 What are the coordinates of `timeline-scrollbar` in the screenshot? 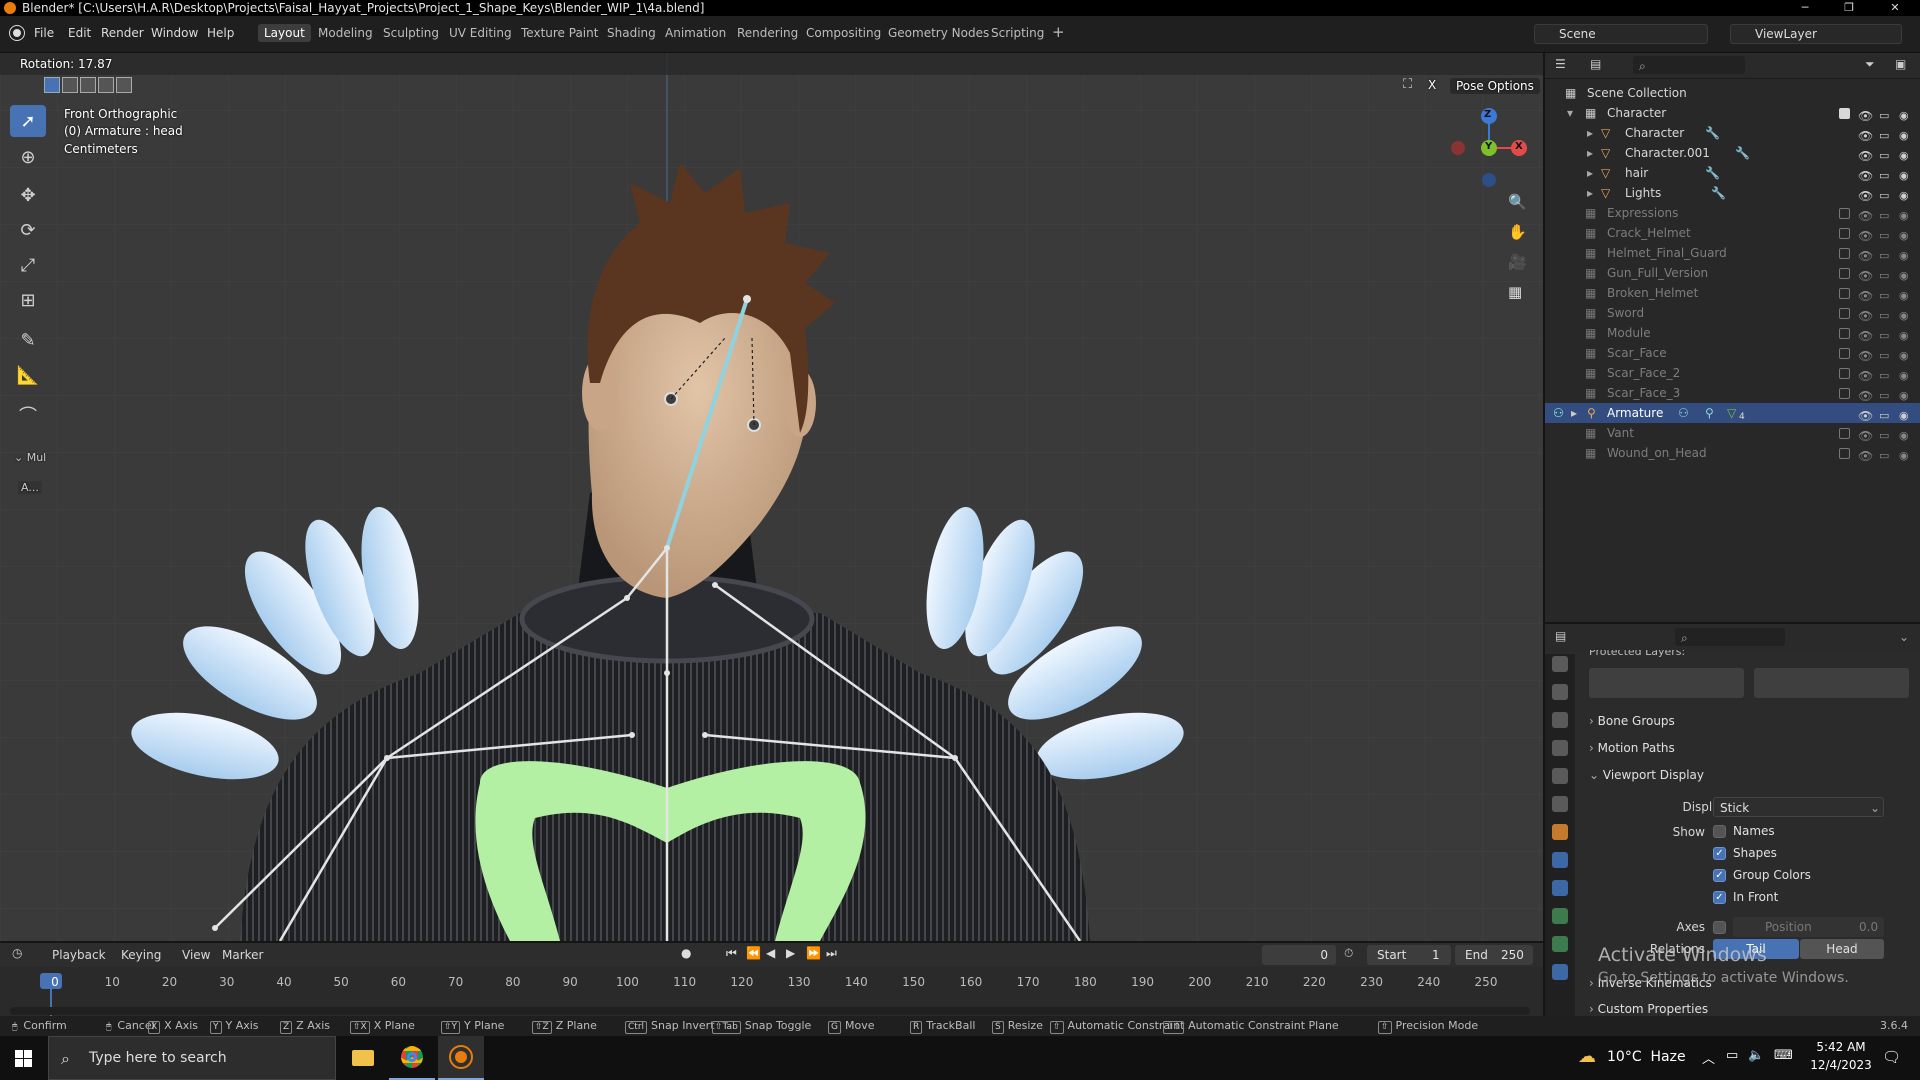 It's located at (770, 1011).